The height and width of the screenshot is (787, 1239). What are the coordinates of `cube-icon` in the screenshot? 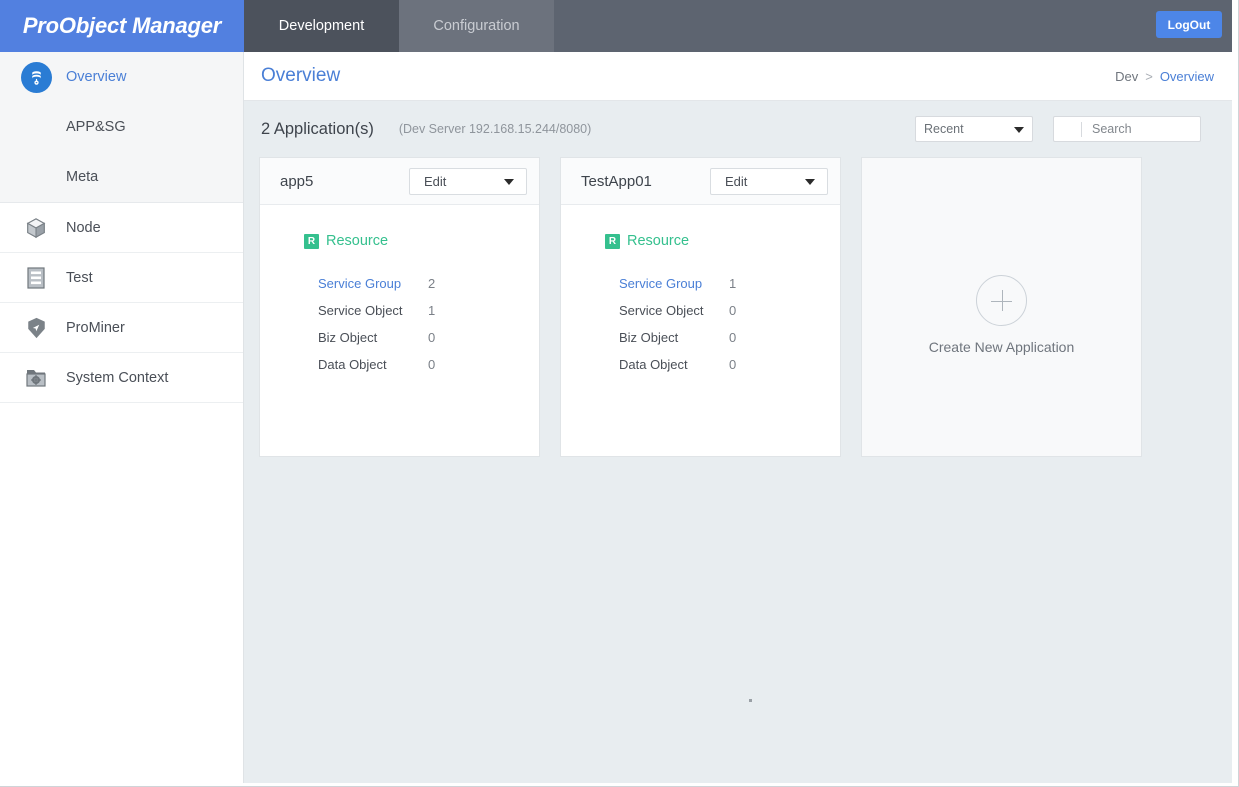 It's located at (36, 228).